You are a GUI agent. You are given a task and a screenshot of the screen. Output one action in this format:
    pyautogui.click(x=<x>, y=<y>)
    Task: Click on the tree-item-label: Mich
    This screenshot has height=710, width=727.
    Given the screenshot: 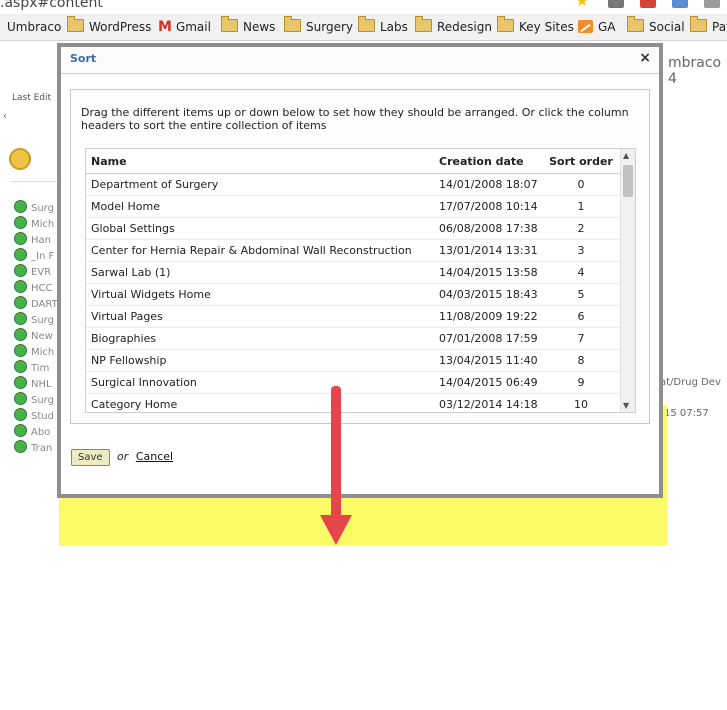 What is the action you would take?
    pyautogui.click(x=43, y=224)
    